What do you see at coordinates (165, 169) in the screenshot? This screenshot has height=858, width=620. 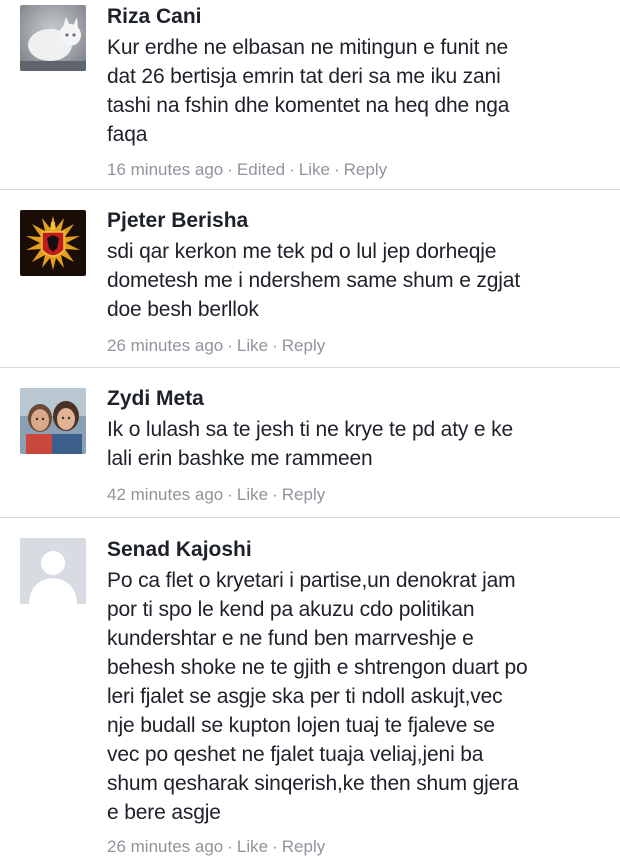 I see `comment-timestamp: 16 minutes ago` at bounding box center [165, 169].